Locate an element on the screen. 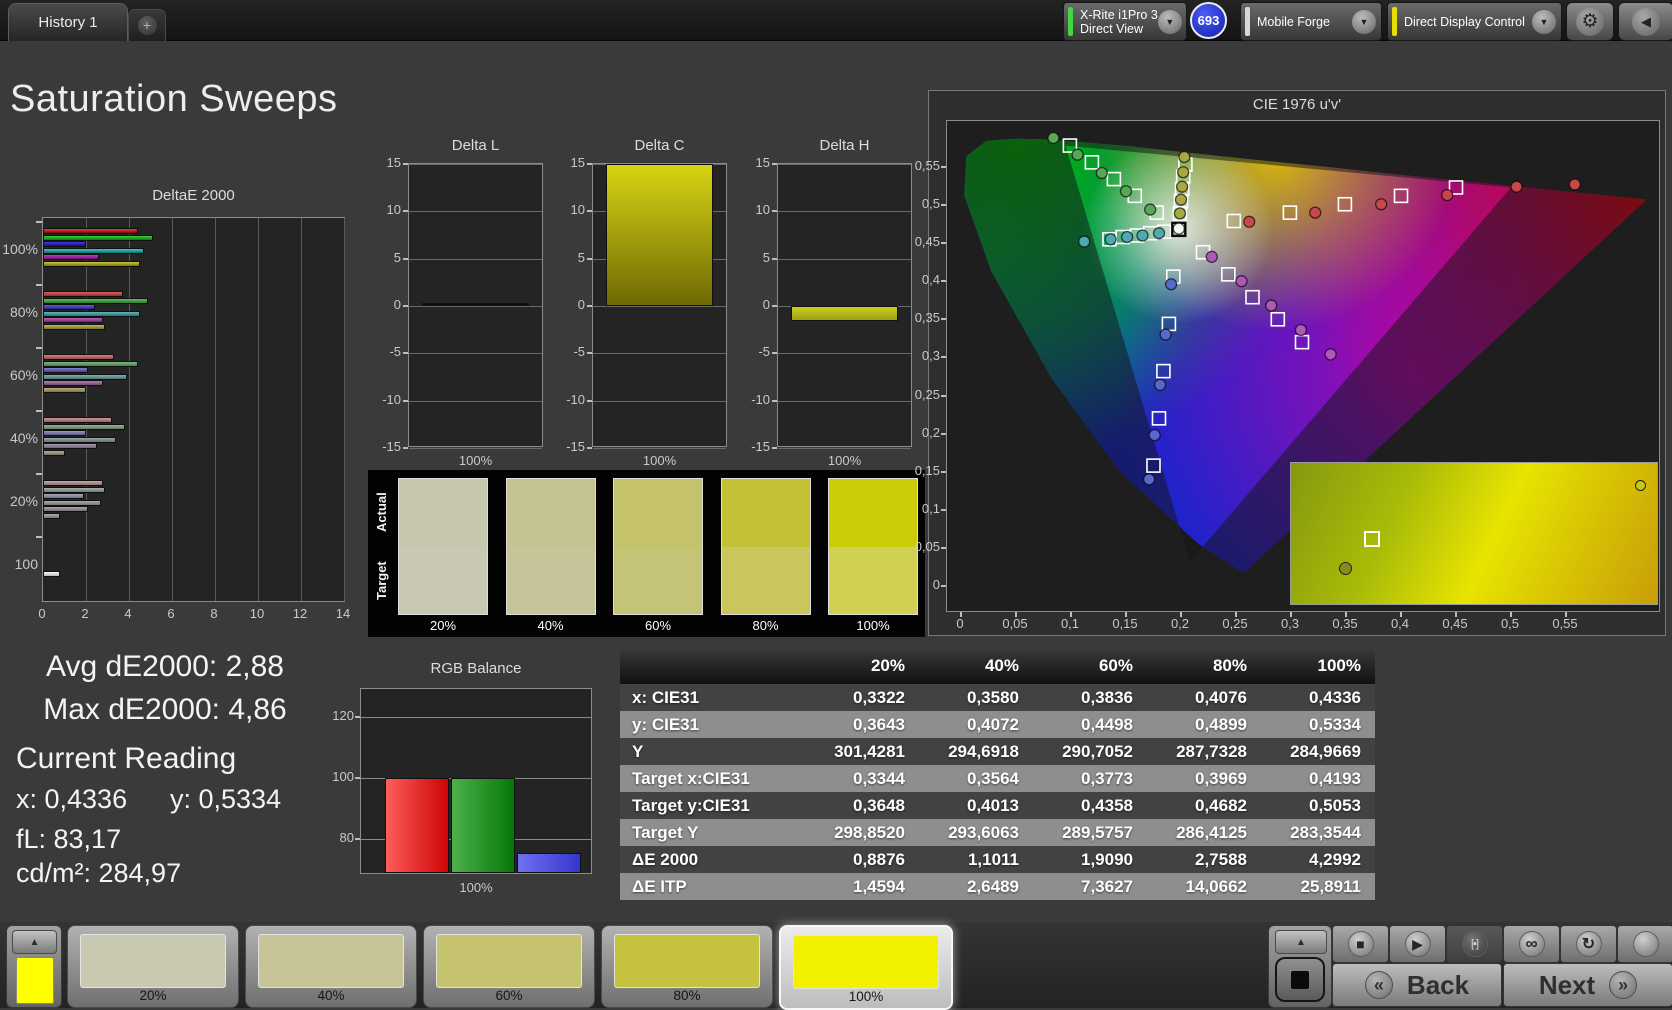  pattern-button-100: 100% is located at coordinates (866, 967).